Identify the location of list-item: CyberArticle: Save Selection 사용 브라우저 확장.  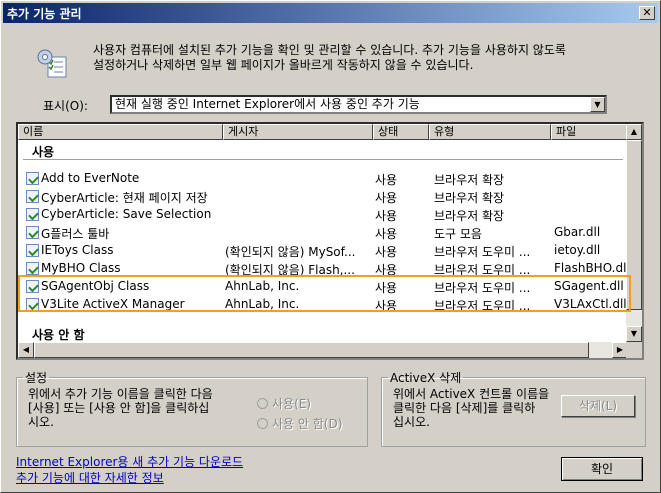
(323, 215).